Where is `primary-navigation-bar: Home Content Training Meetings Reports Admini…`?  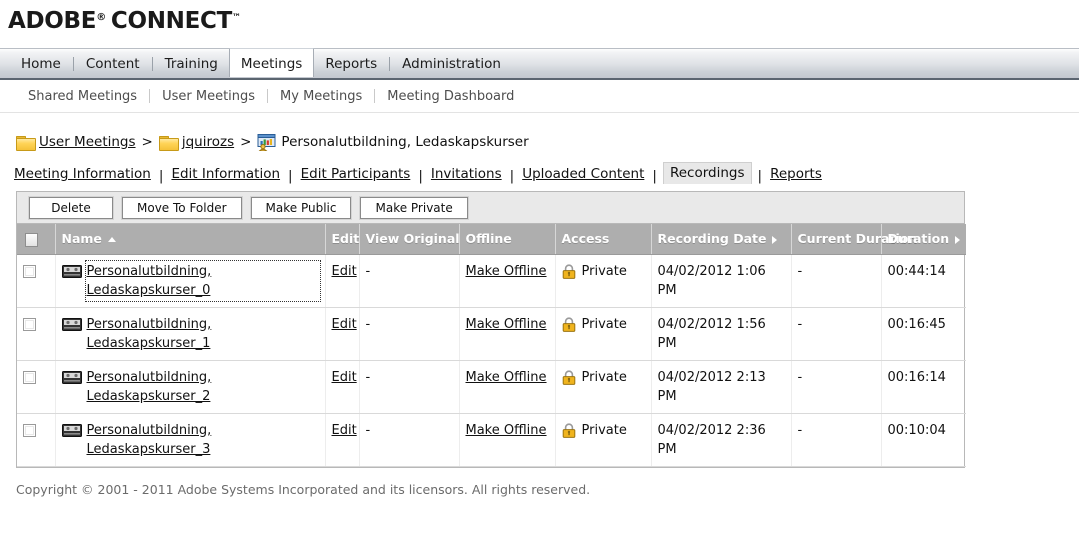
primary-navigation-bar: Home Content Training Meetings Reports Admini… is located at coordinates (539, 64).